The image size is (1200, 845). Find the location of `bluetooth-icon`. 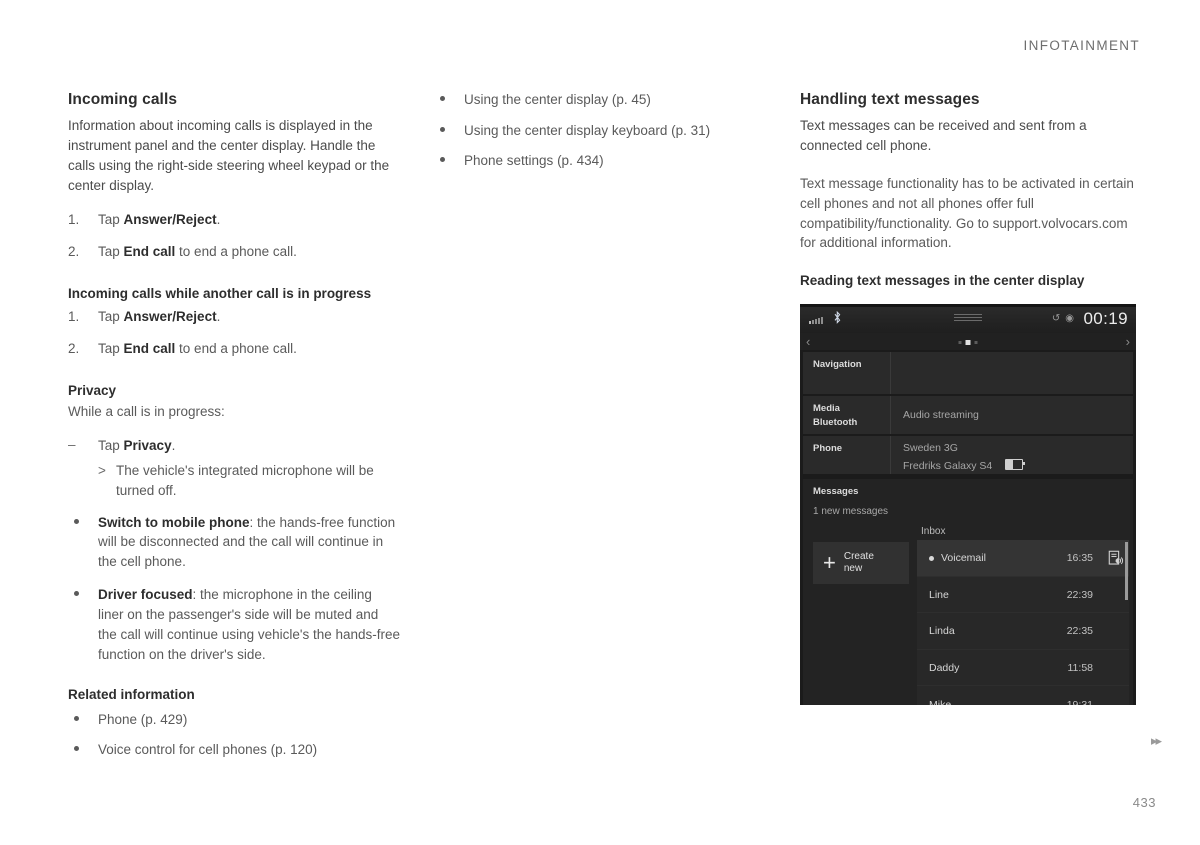

bluetooth-icon is located at coordinates (837, 318).